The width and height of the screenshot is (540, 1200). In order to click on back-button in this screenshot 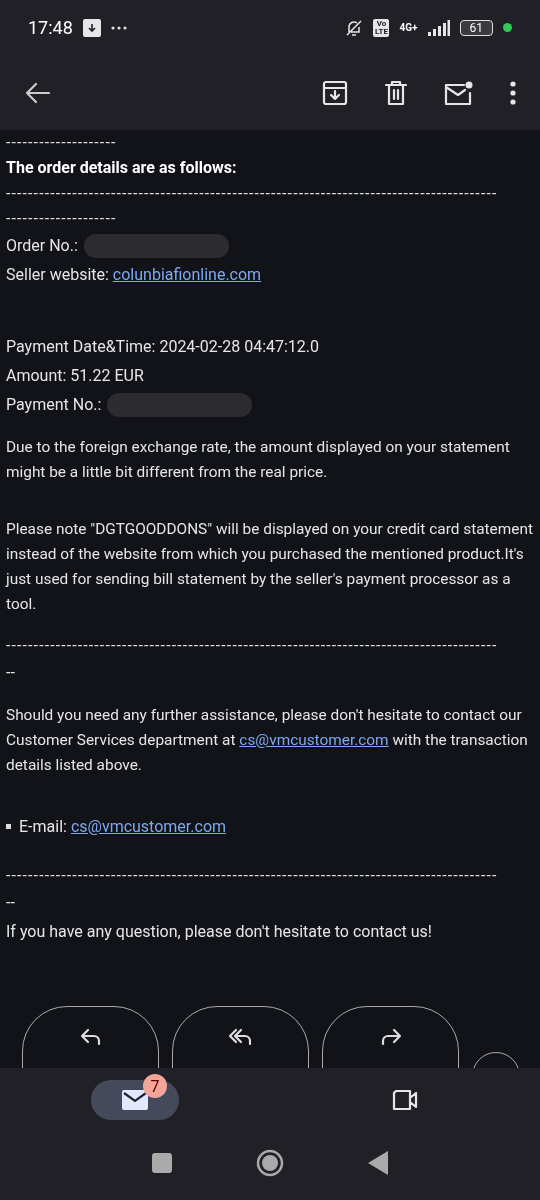, I will do `click(38, 92)`.